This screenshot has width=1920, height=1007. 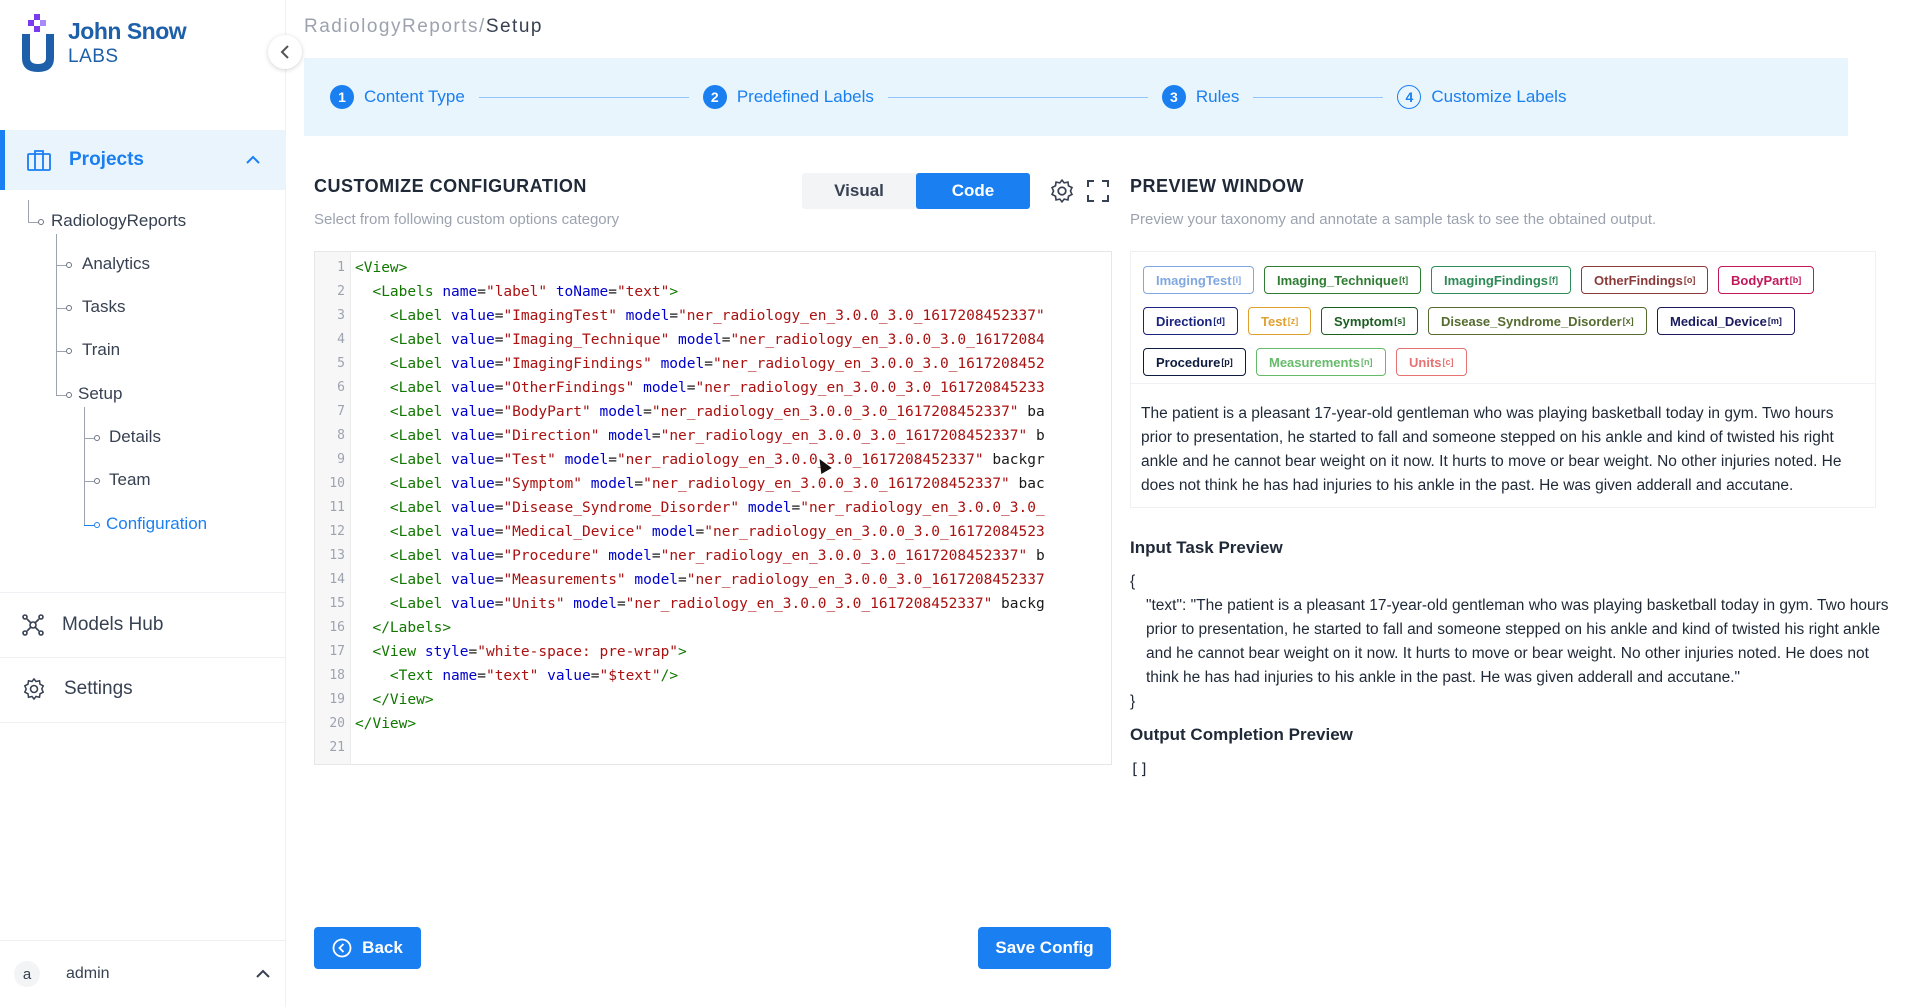 I want to click on label-chip: OtherFindings [o], so click(x=1645, y=280).